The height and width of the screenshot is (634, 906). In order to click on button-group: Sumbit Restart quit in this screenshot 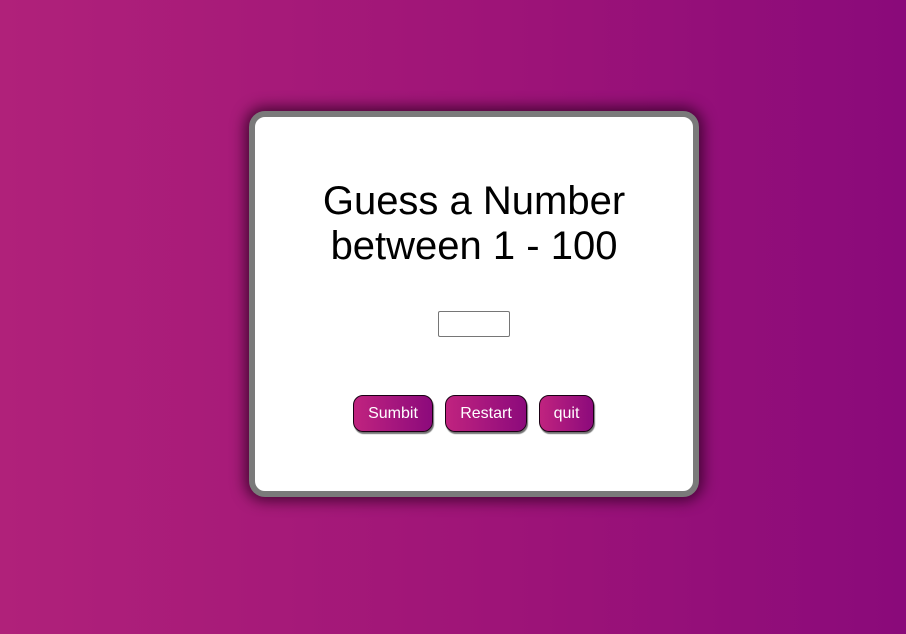, I will do `click(474, 414)`.